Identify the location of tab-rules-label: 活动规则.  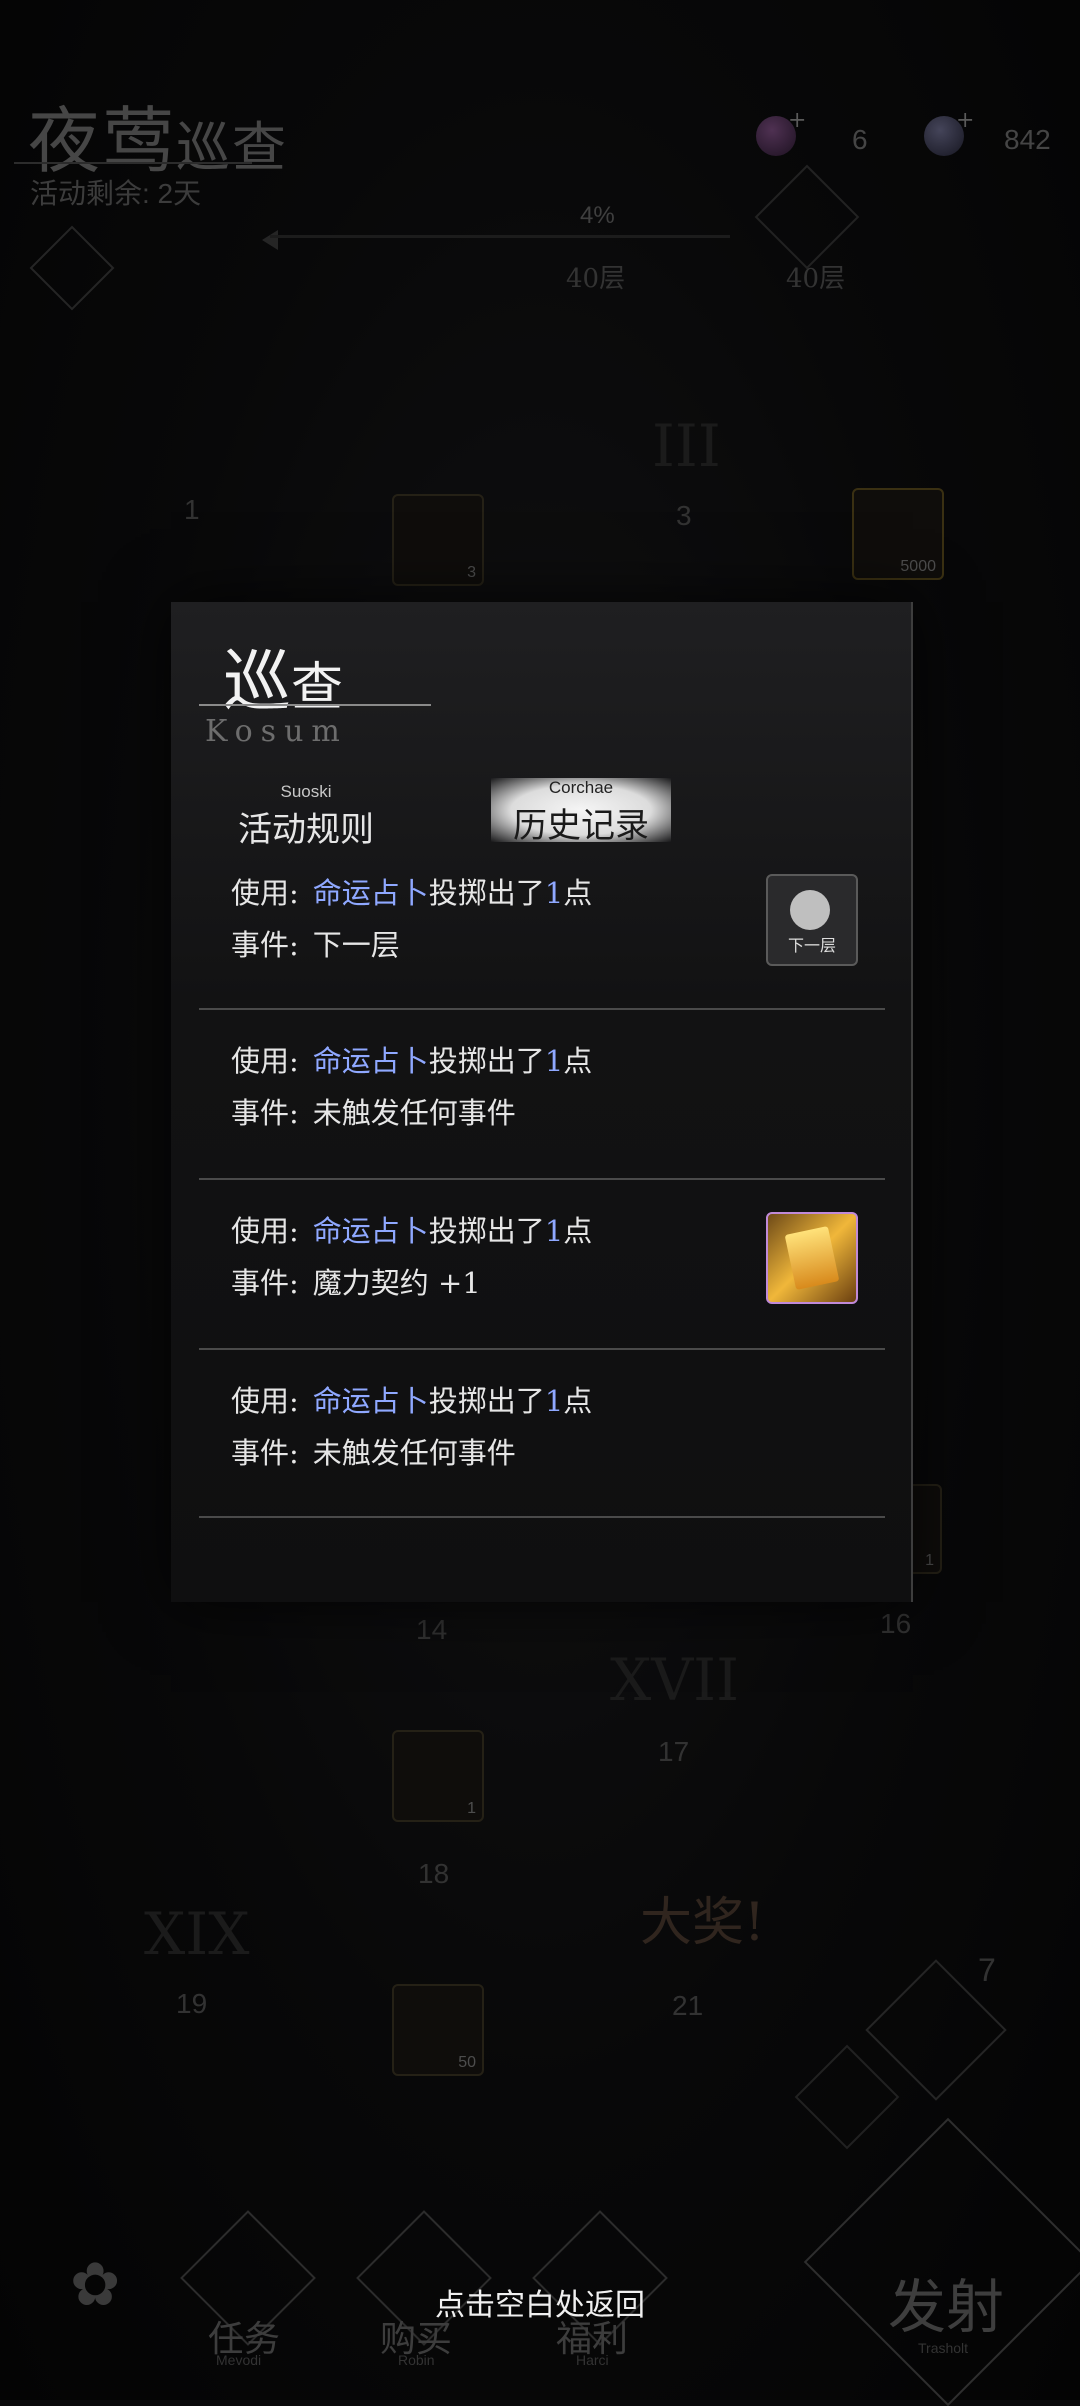
(306, 830).